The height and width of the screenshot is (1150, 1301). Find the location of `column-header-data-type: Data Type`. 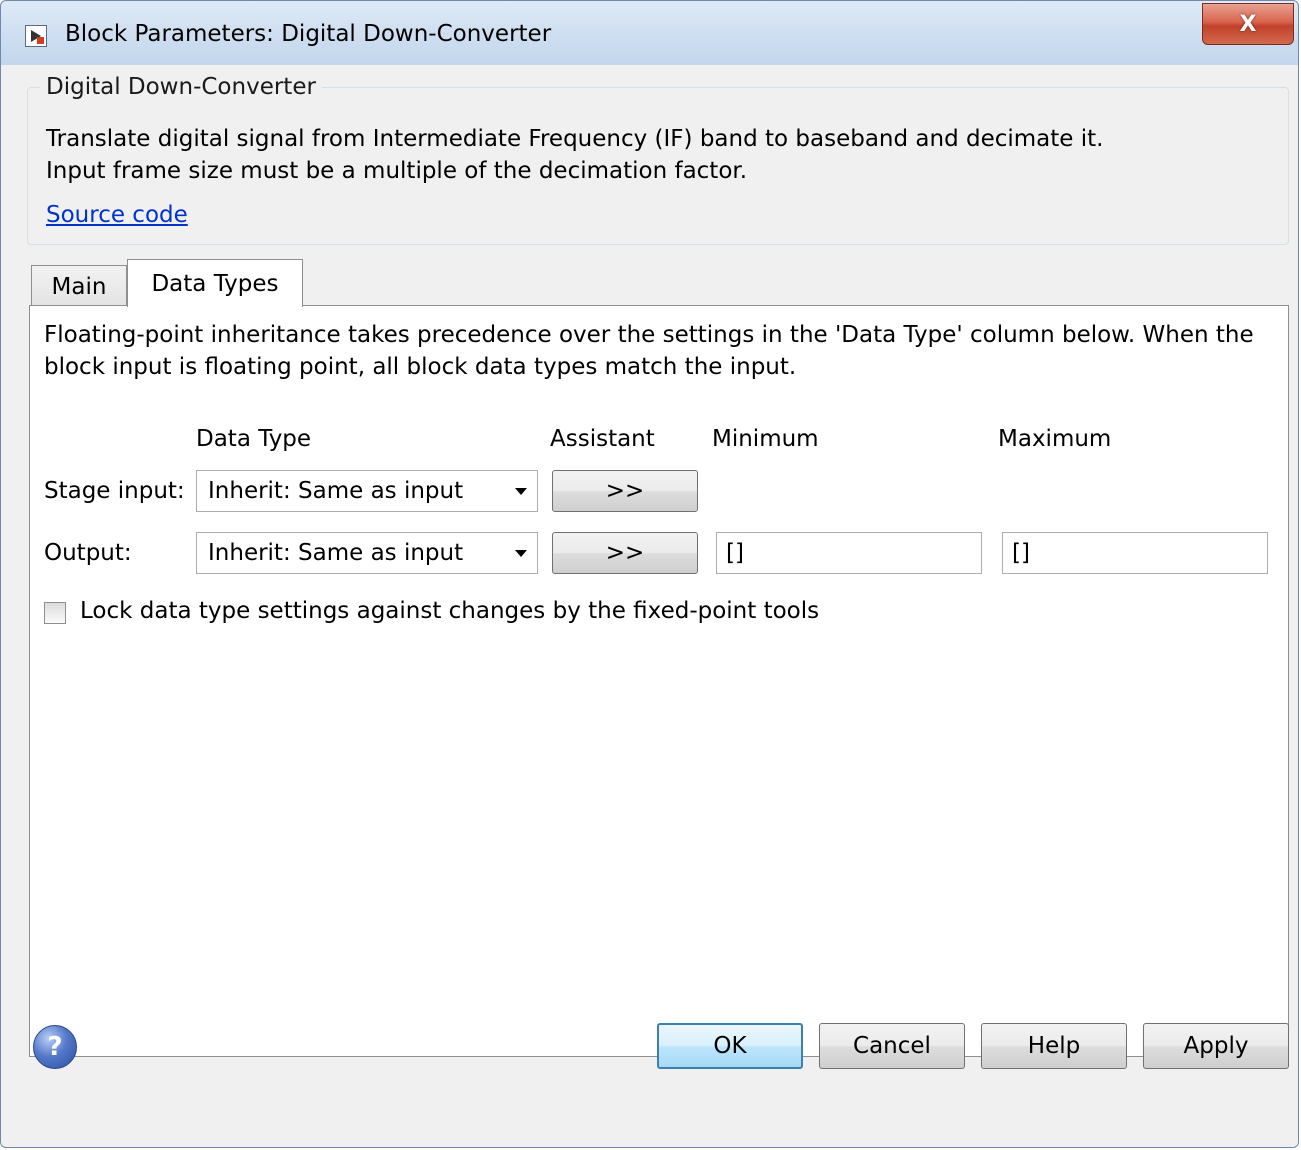

column-header-data-type: Data Type is located at coordinates (254, 439).